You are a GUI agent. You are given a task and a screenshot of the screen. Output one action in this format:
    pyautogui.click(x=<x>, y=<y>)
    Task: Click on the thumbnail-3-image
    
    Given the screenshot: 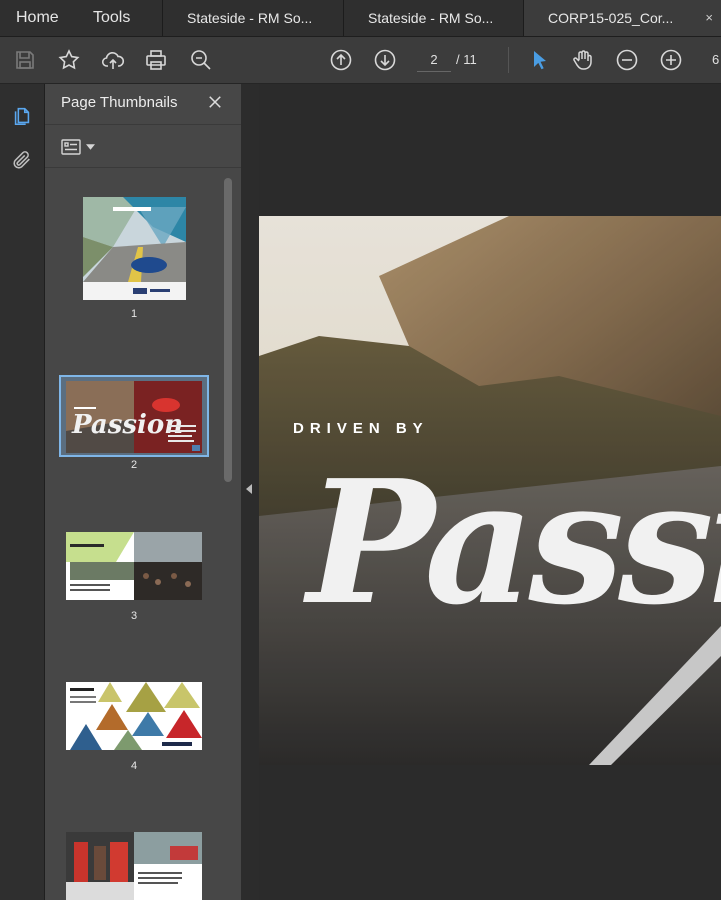 What is the action you would take?
    pyautogui.click(x=134, y=566)
    